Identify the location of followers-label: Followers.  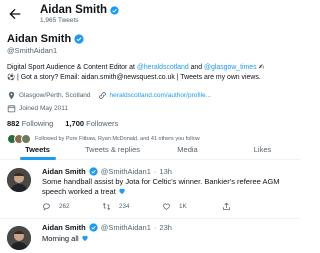
(102, 123).